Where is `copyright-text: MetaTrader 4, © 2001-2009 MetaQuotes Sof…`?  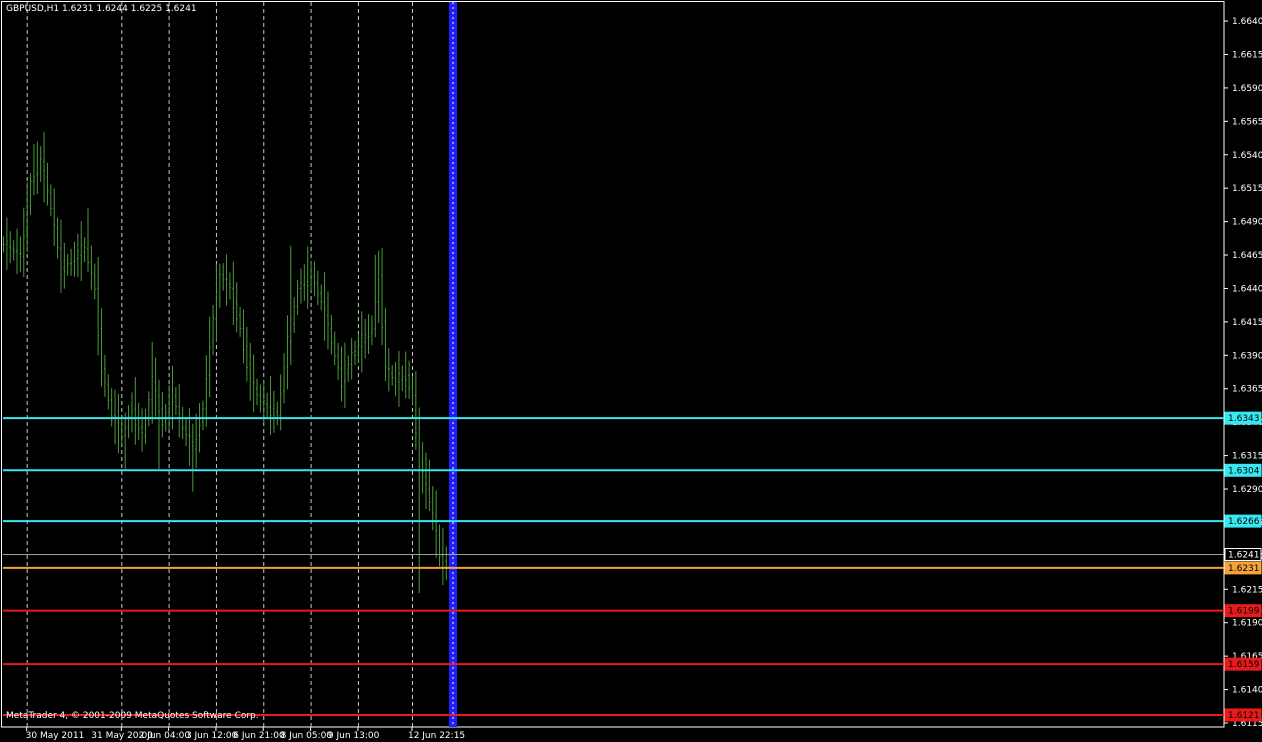
copyright-text: MetaTrader 4, © 2001-2009 MetaQuotes Sof… is located at coordinates (132, 716).